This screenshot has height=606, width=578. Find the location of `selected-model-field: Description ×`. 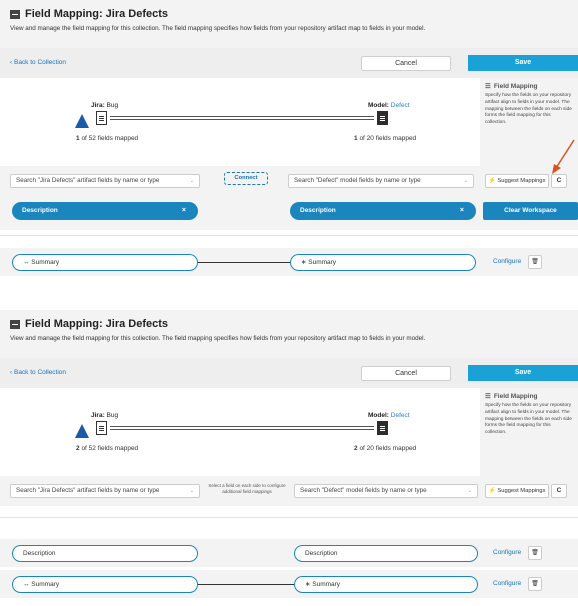

selected-model-field: Description × is located at coordinates (383, 211).